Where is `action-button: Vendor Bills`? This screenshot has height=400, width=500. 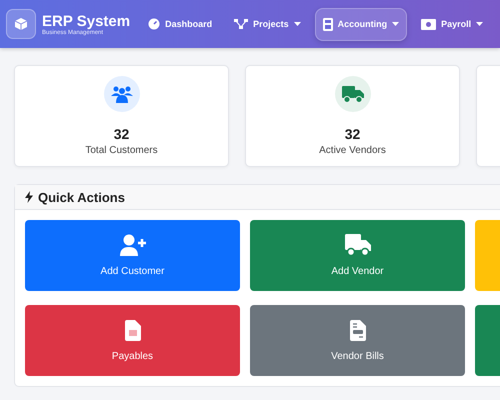 action-button: Vendor Bills is located at coordinates (357, 340).